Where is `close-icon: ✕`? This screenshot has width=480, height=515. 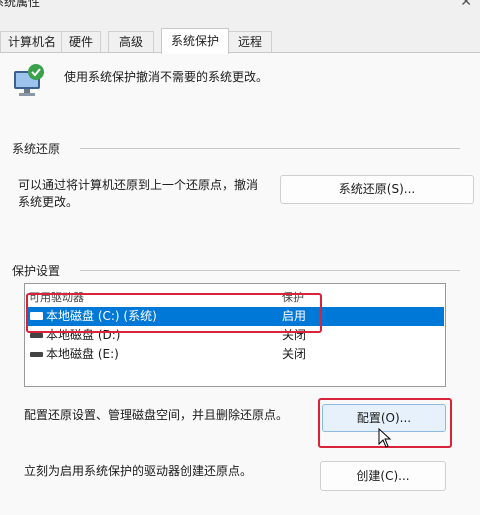
close-icon: ✕ is located at coordinates (466, 5).